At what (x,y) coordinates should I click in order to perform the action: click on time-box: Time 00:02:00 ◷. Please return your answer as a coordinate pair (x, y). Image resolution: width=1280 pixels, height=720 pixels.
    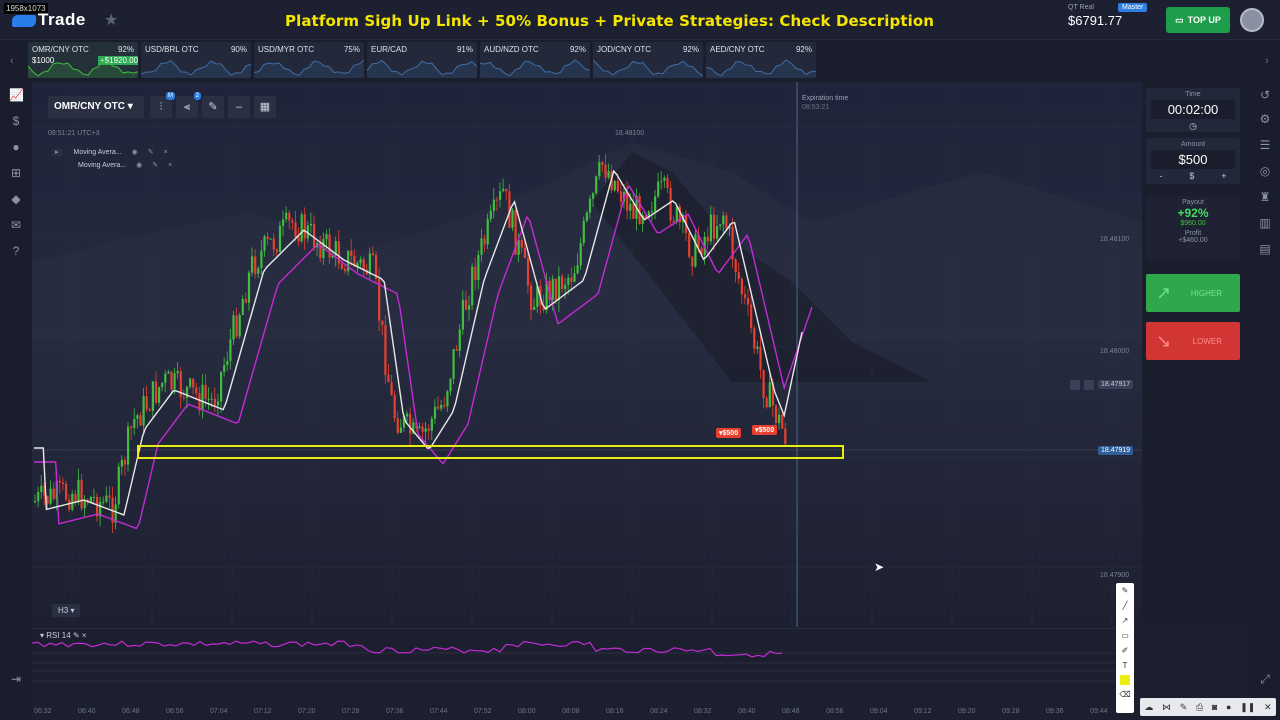
    Looking at the image, I should click on (1193, 110).